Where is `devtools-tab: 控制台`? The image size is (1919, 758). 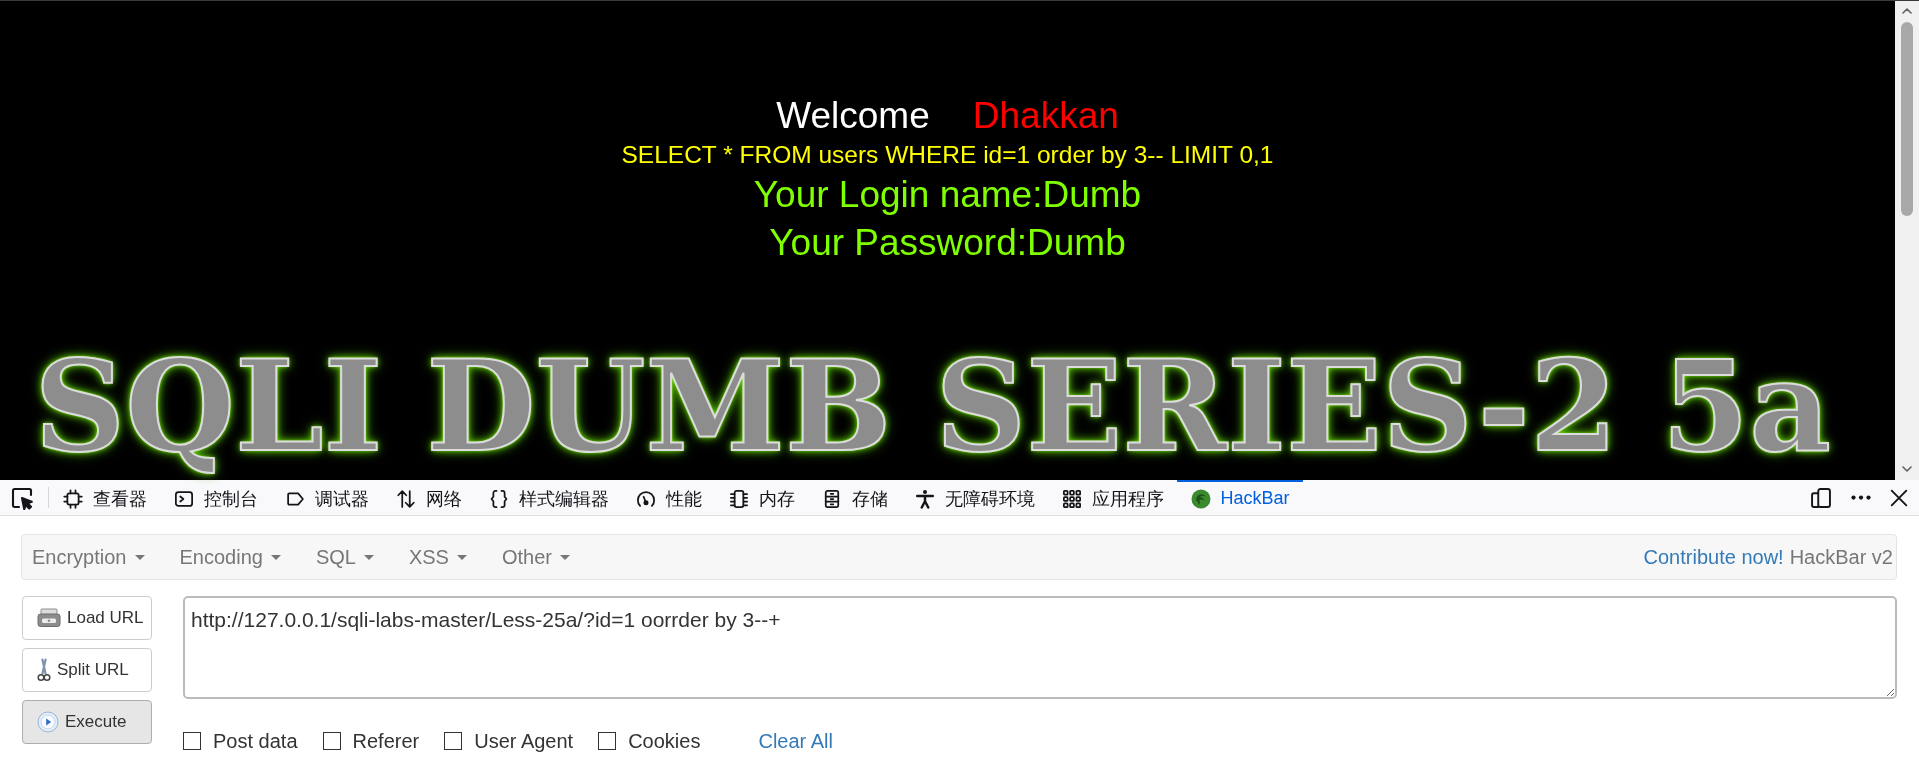
devtools-tab: 控制台 is located at coordinates (215, 497).